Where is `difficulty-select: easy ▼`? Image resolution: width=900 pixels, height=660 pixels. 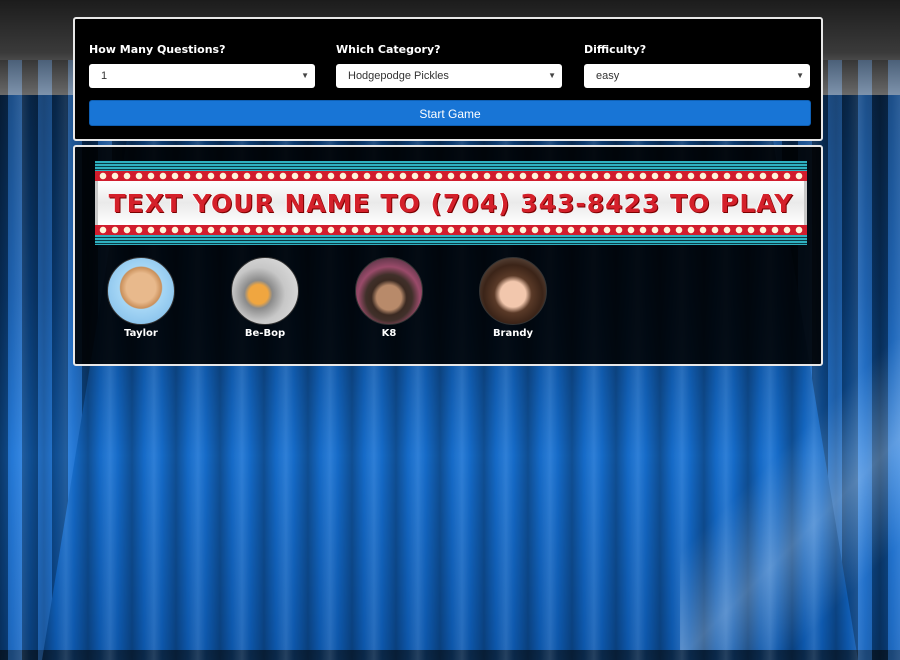
difficulty-select: easy ▼ is located at coordinates (697, 76).